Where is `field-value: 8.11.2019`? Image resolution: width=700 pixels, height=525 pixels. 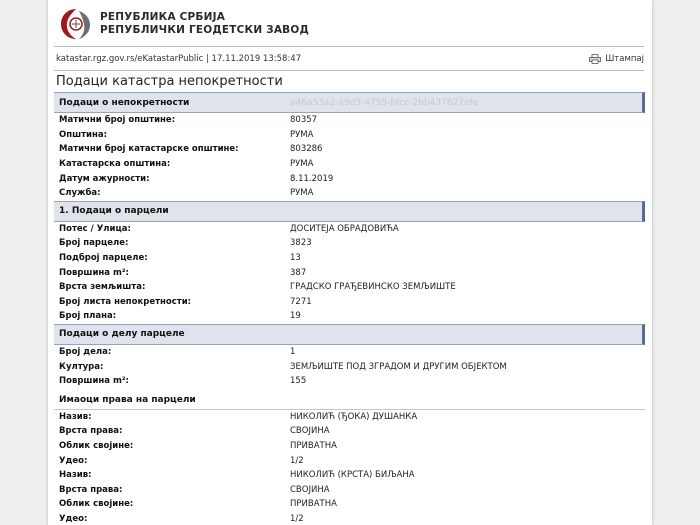
field-value: 8.11.2019 is located at coordinates (312, 178).